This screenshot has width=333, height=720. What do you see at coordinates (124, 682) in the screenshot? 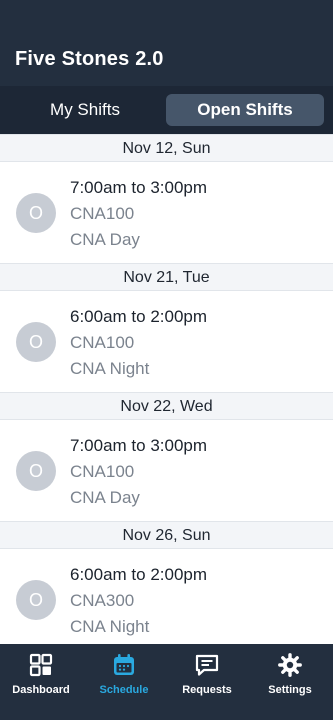
I see `nav-schedule: Schedule` at bounding box center [124, 682].